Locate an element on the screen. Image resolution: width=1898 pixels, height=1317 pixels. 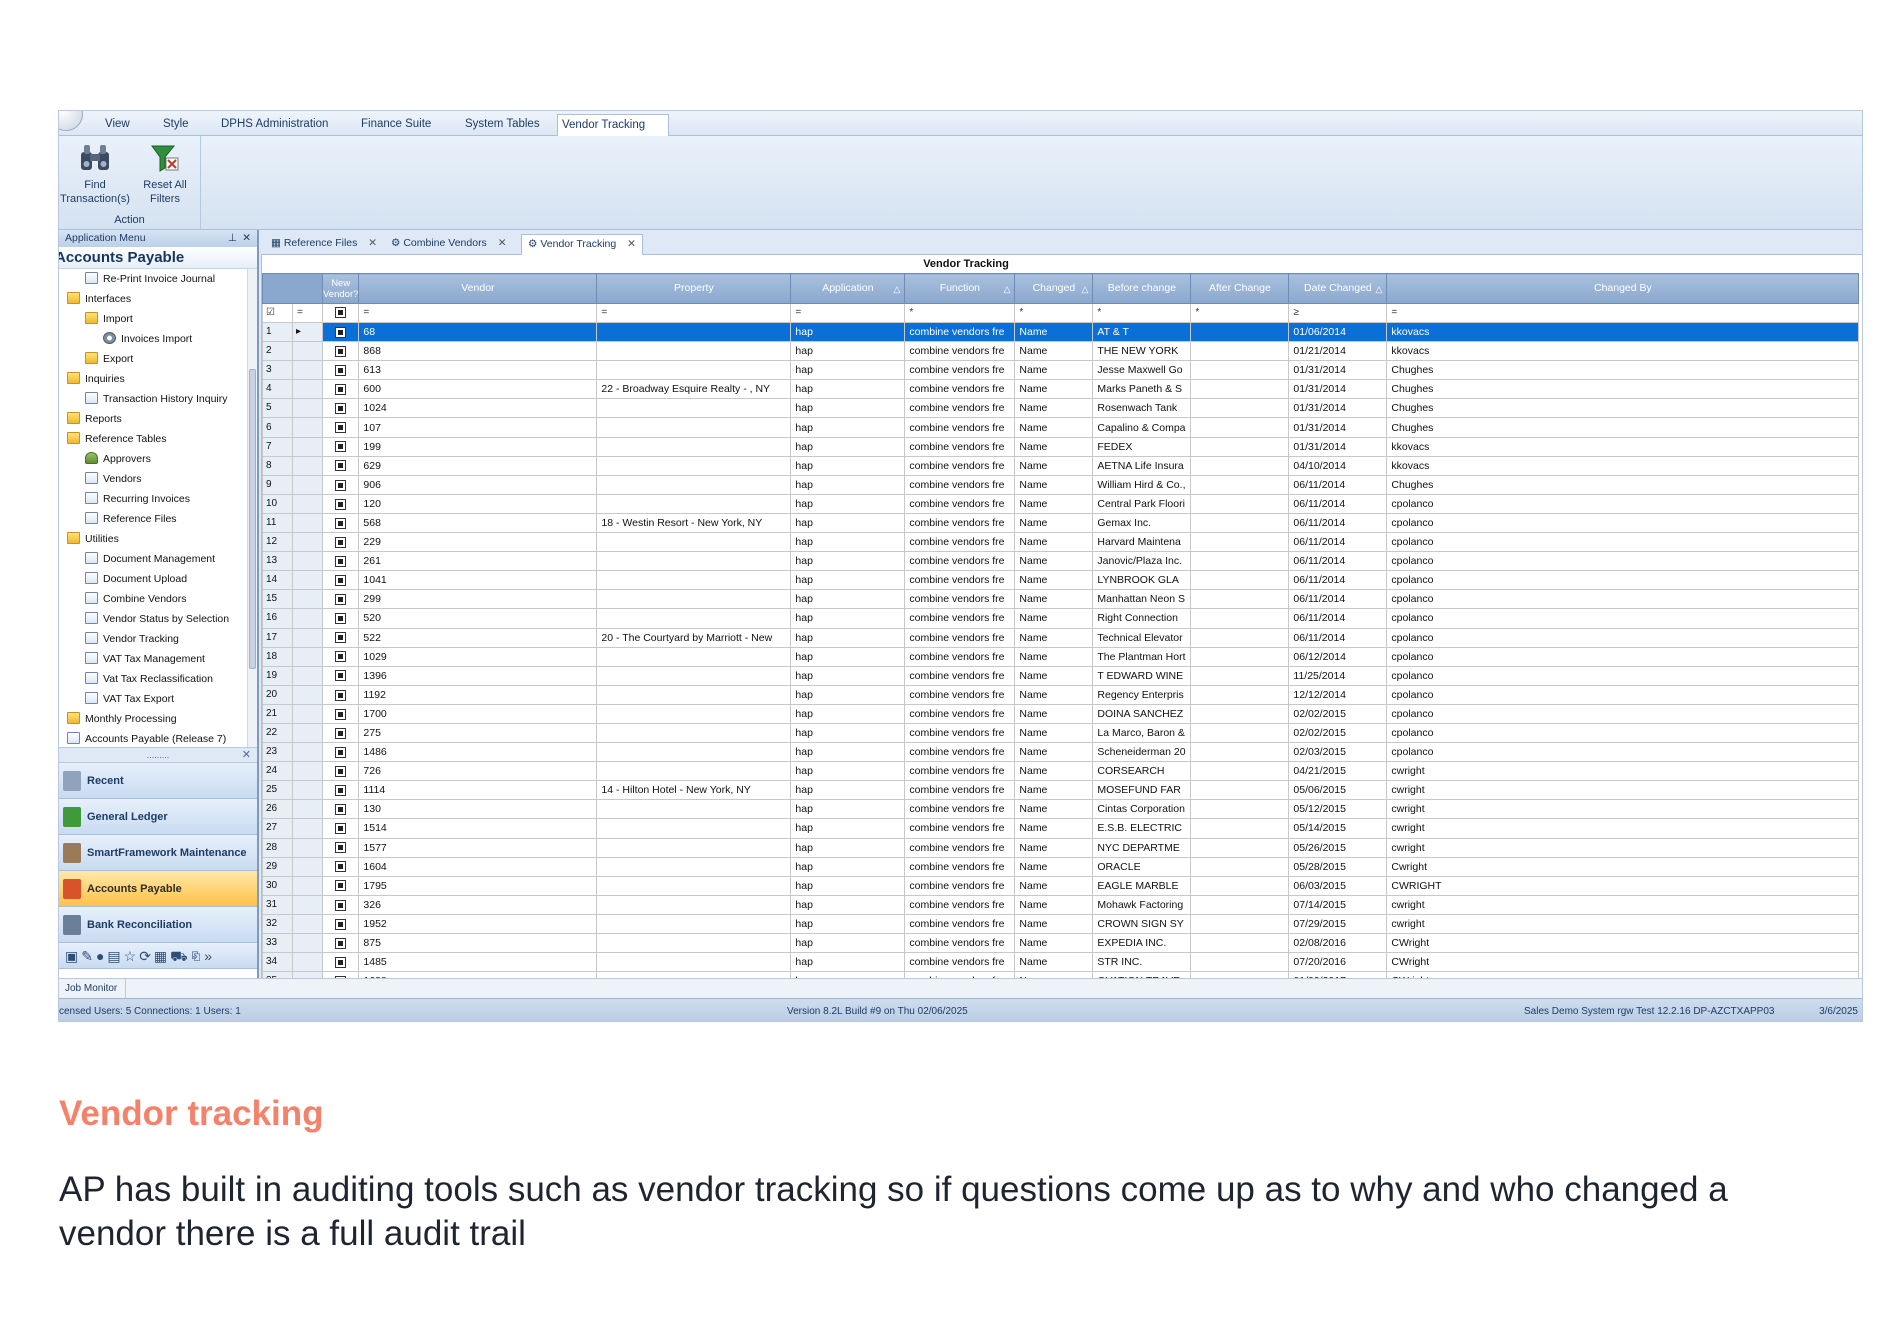
before-change-cell: T EDWARD WINE is located at coordinates (1142, 675).